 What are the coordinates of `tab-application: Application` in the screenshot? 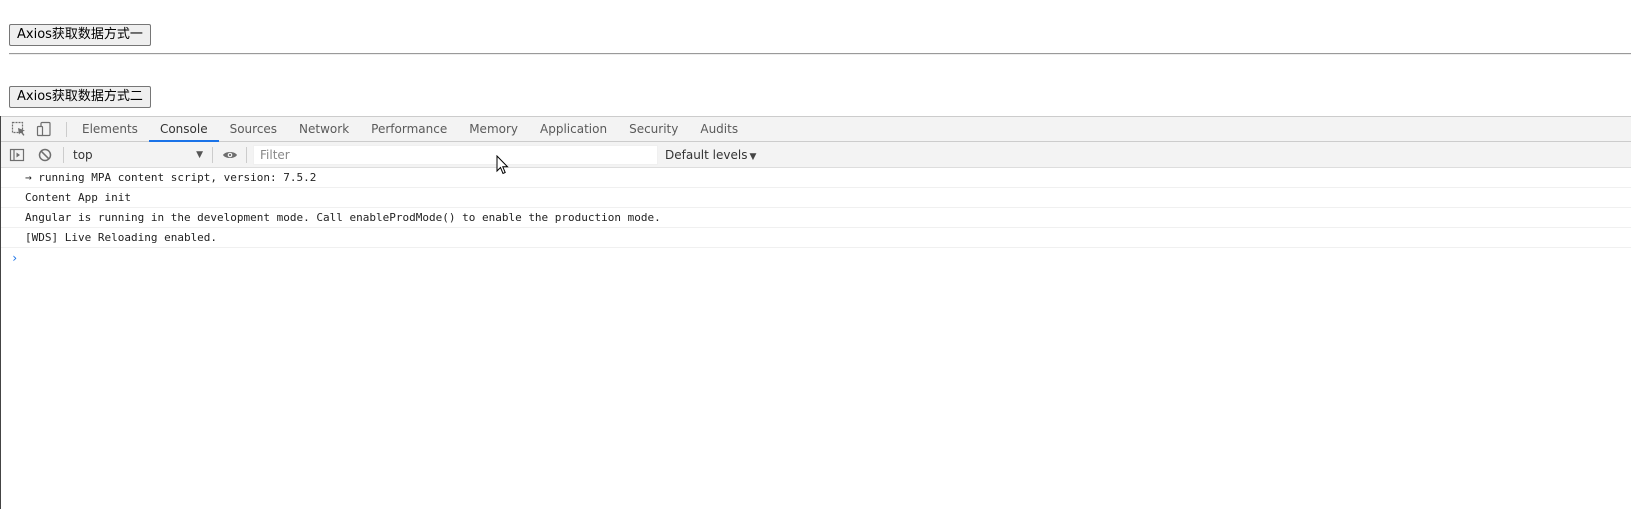 It's located at (573, 129).